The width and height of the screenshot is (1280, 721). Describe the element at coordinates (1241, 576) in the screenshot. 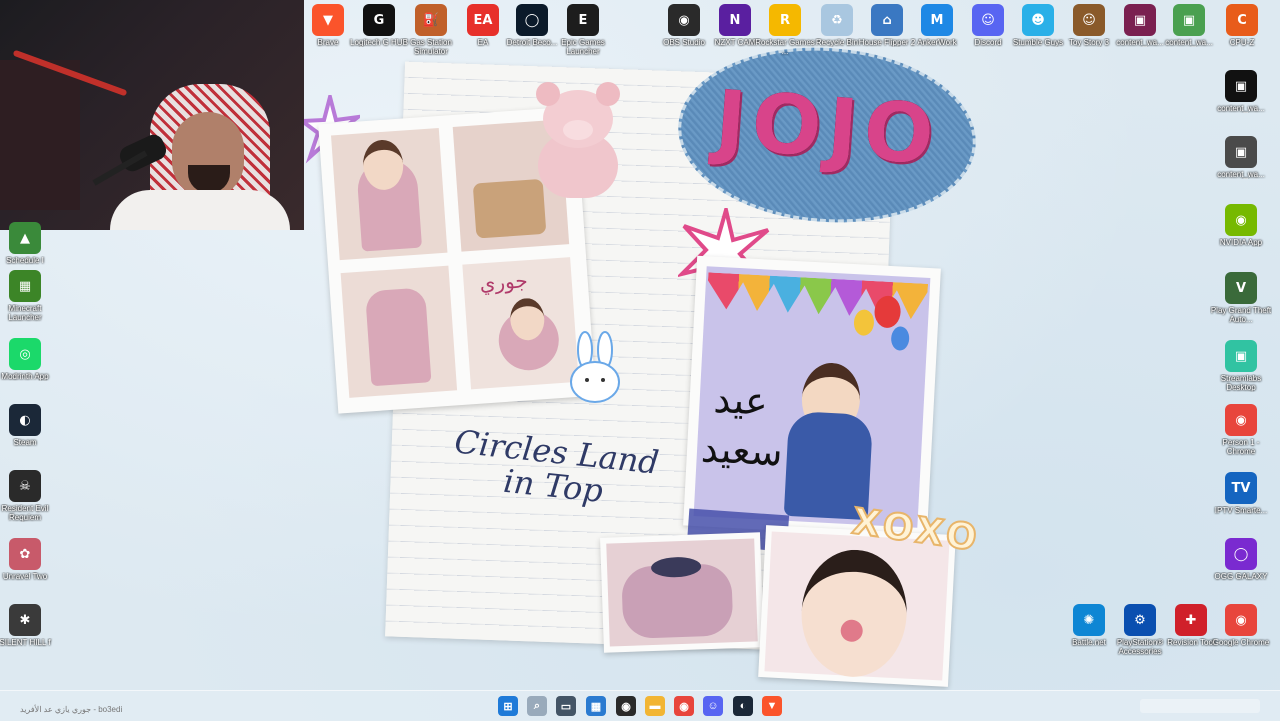

I see `desktop-shortcut-label: OGG GALAXY` at that location.